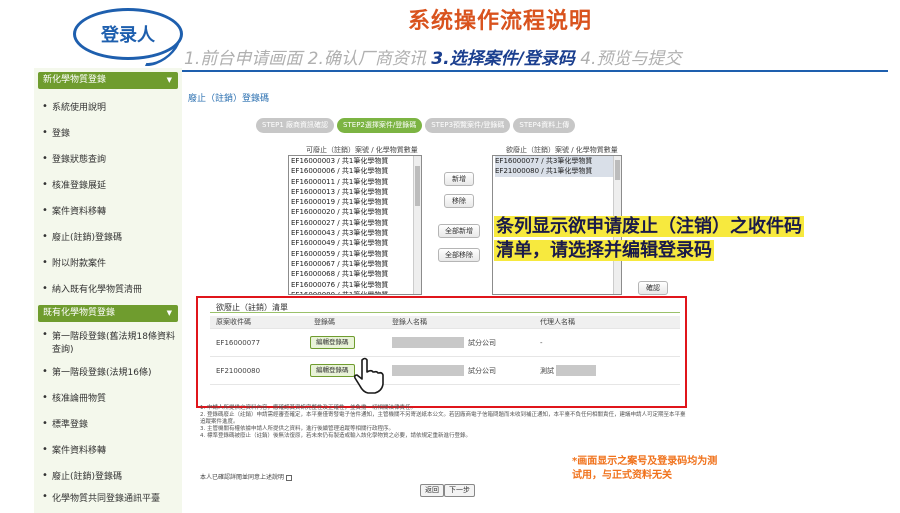 The image size is (900, 513). Describe the element at coordinates (356, 264) in the screenshot. I see `list-option: EF16000067 / 共1筆化學物質` at that location.